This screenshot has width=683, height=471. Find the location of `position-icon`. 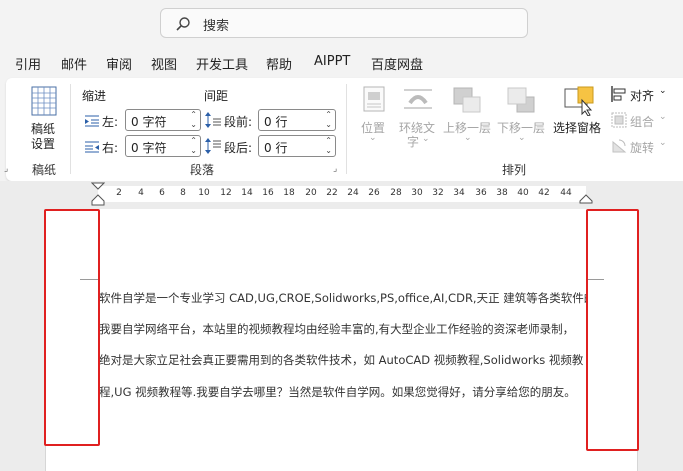

position-icon is located at coordinates (374, 99).